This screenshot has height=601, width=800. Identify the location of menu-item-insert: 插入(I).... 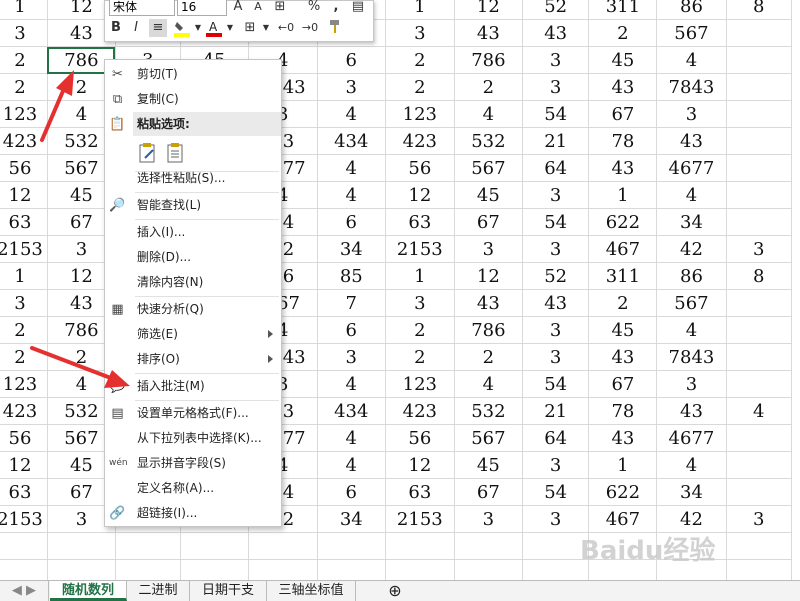
(193, 232).